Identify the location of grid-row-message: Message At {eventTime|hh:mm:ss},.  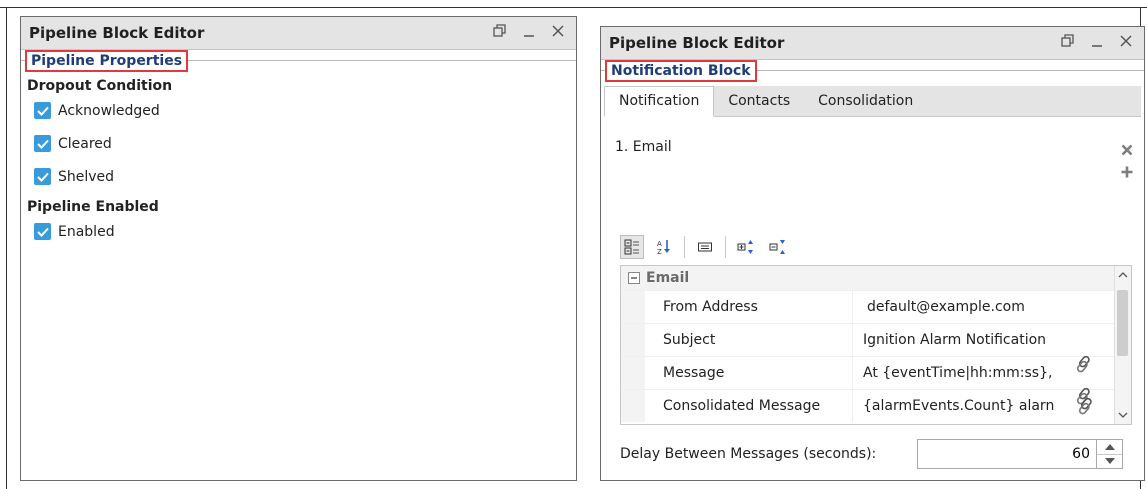
(876, 372).